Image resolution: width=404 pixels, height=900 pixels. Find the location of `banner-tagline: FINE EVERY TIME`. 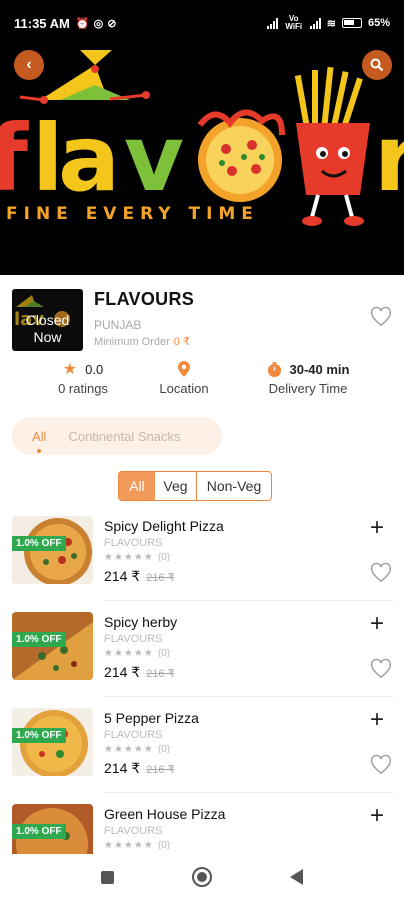

banner-tagline: FINE EVERY TIME is located at coordinates (132, 214).